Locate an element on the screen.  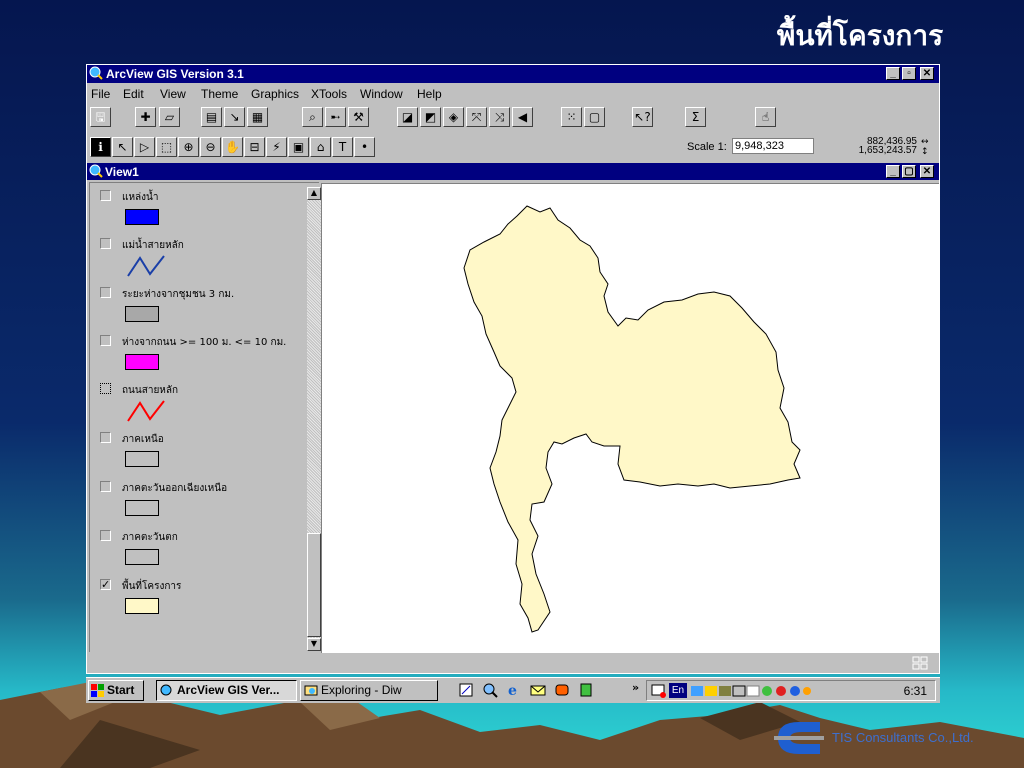
vertex-edit-tool-icon: ▷ is located at coordinates (144, 147).